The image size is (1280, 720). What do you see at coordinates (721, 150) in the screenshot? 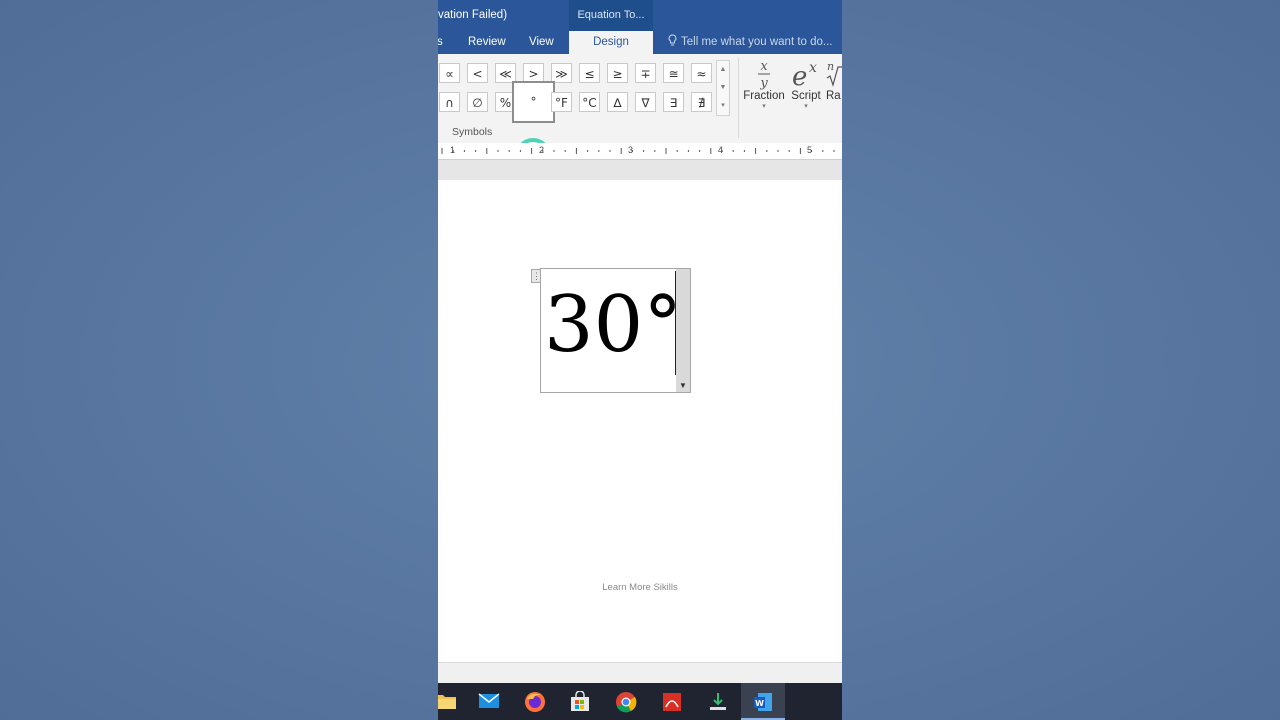
I see `ruler-number: 4` at bounding box center [721, 150].